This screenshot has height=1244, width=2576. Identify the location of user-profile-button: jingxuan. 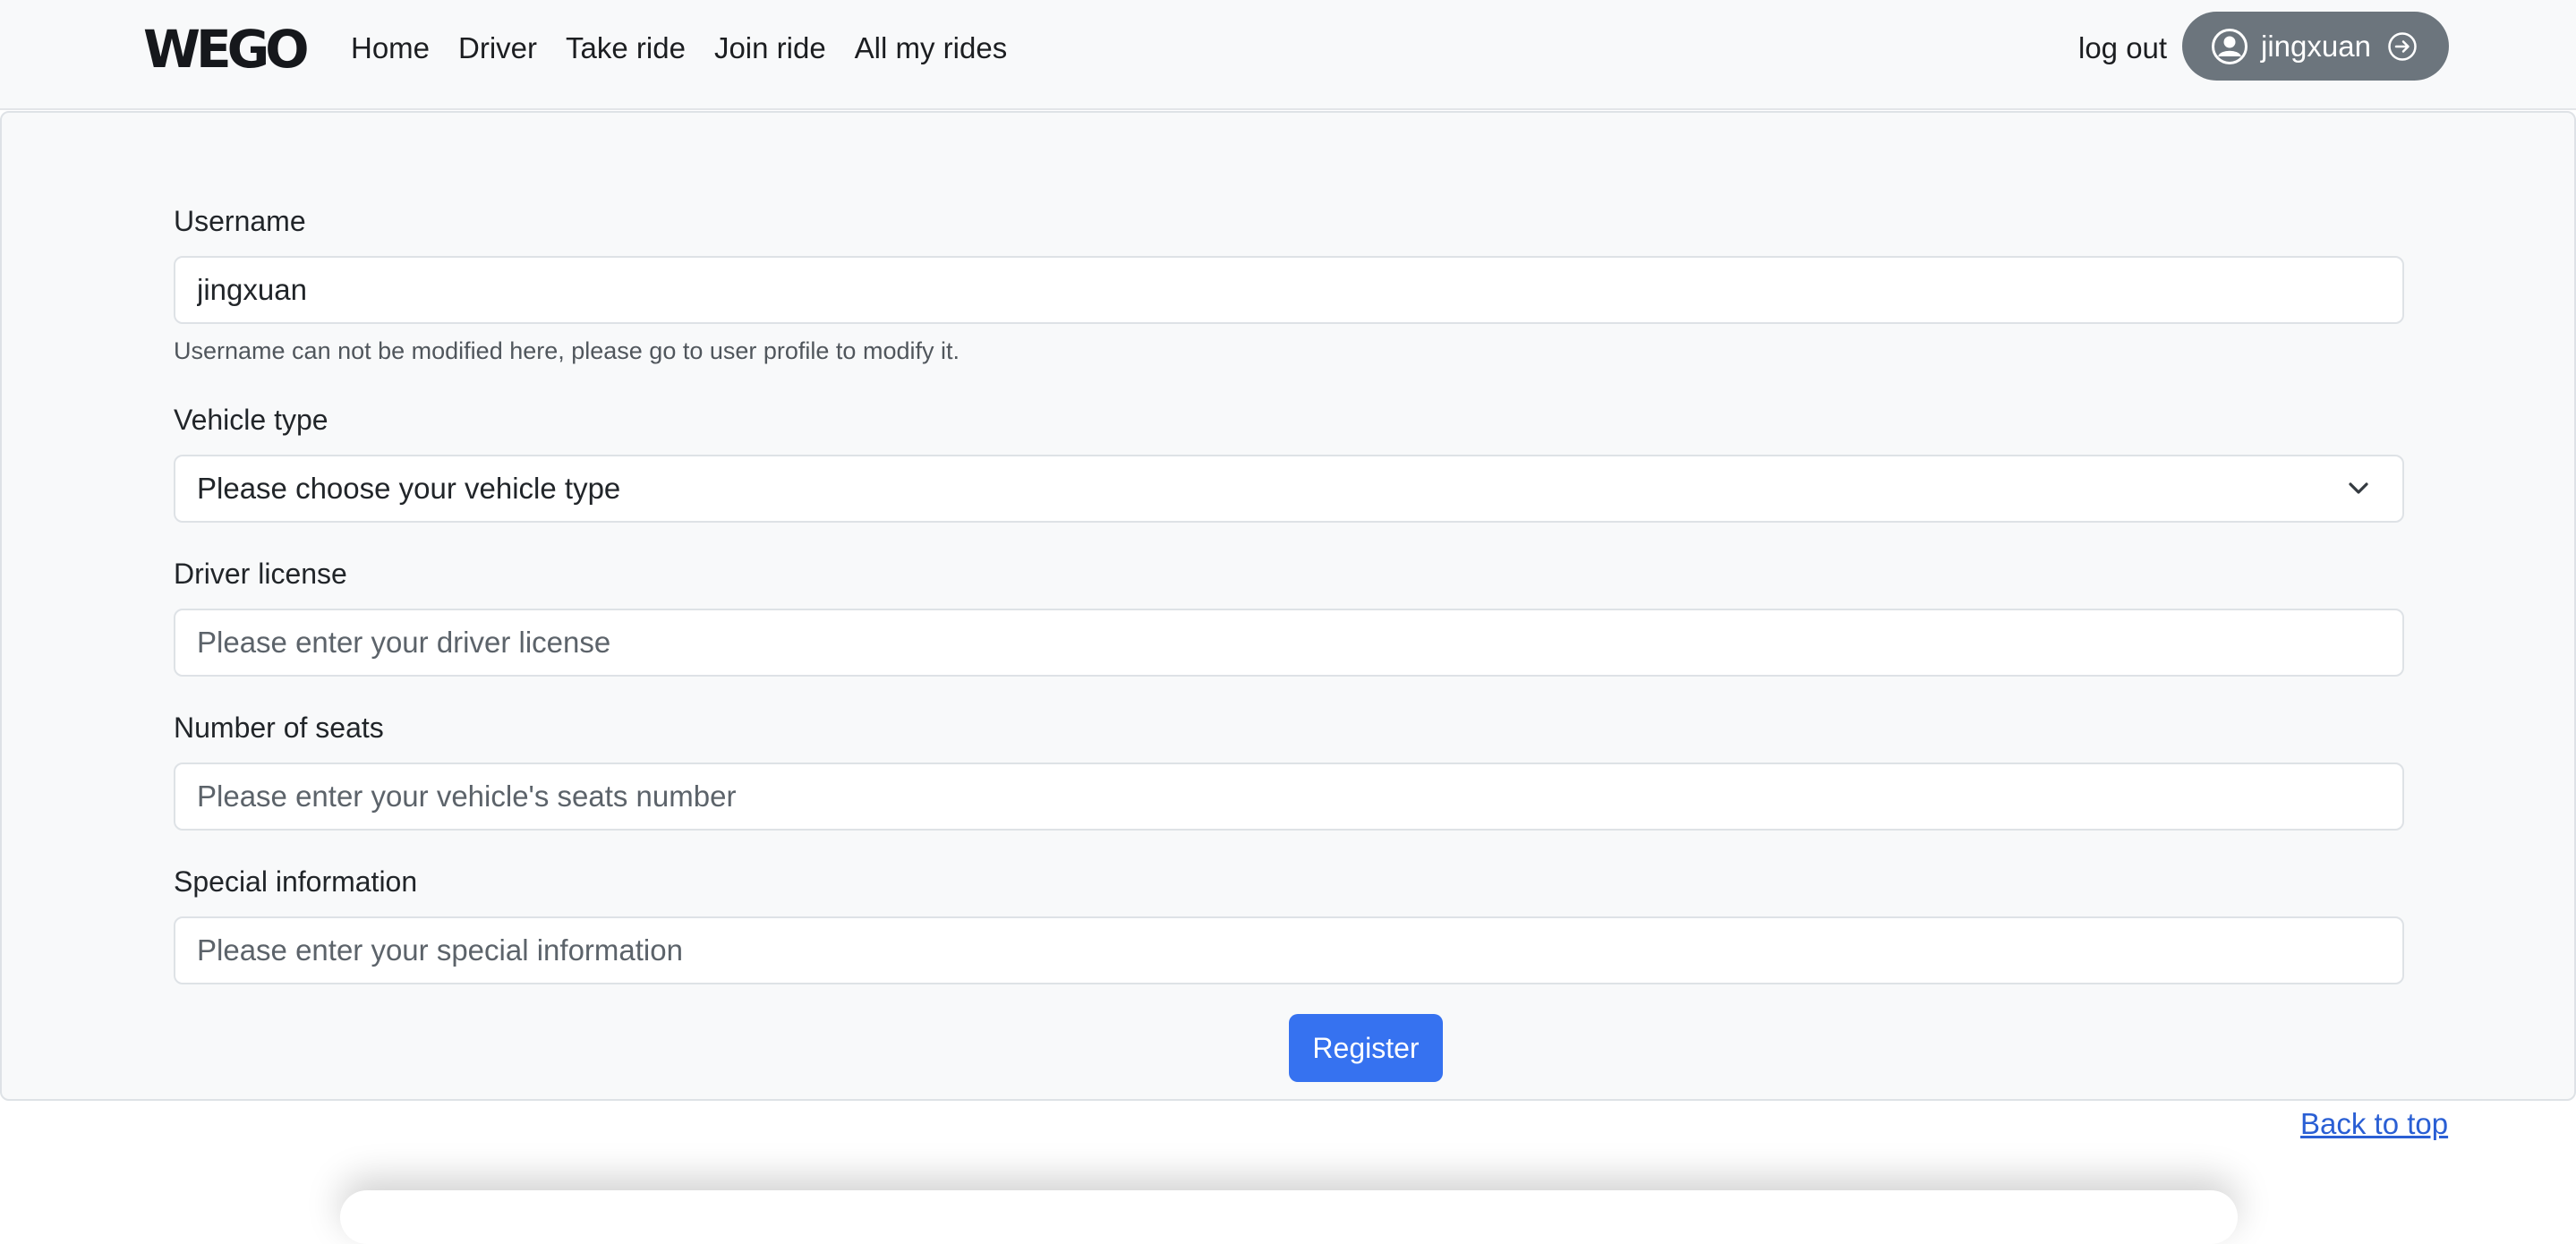
(2315, 47).